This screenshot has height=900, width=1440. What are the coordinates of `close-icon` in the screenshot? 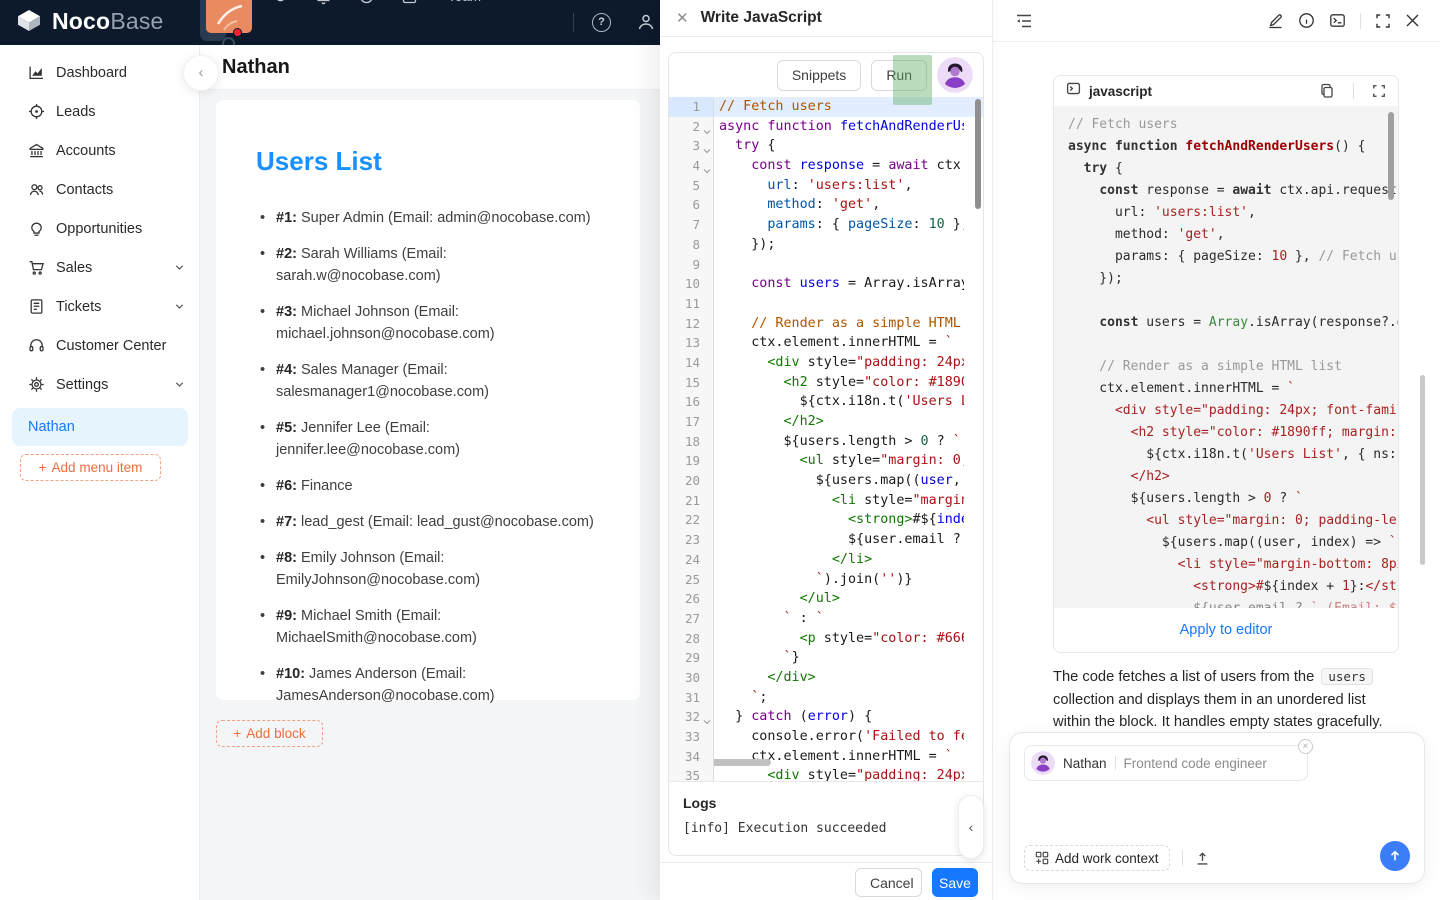 It's located at (1412, 20).